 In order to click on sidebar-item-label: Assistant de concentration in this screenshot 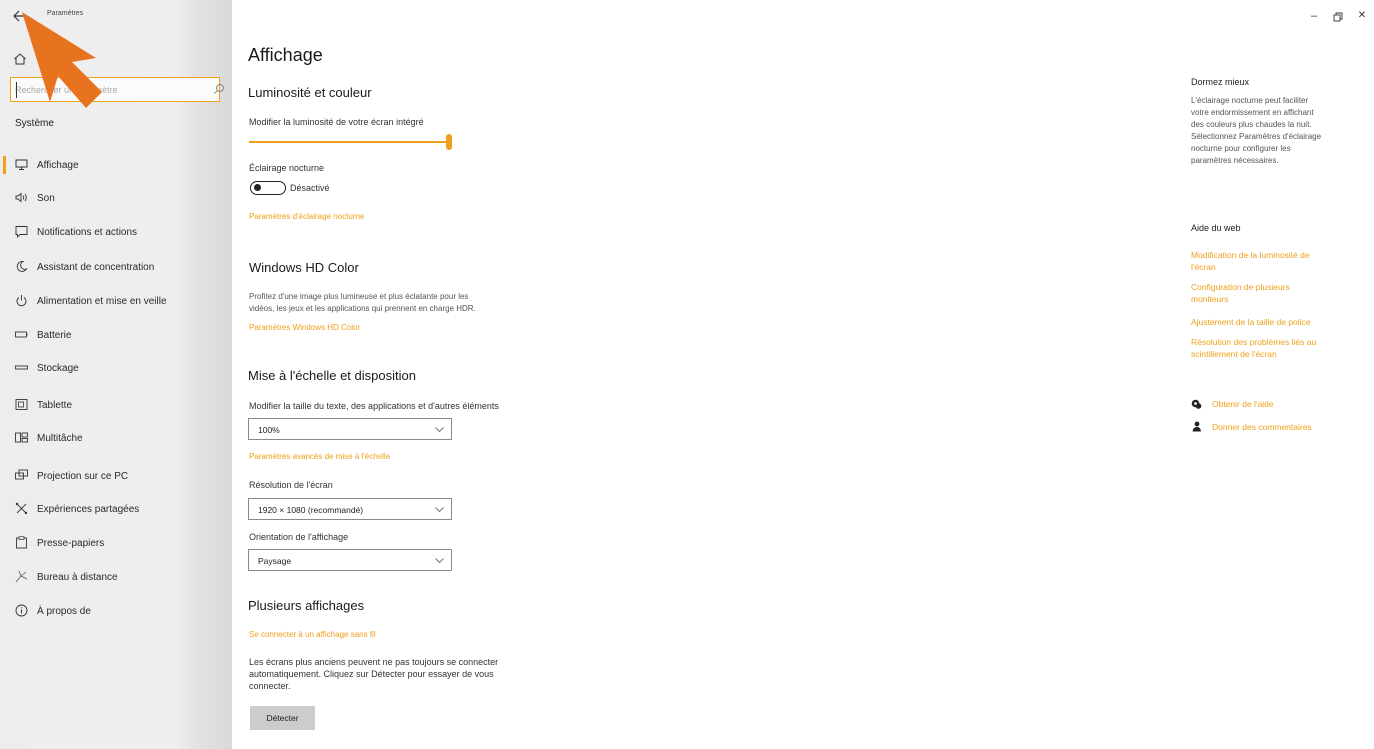, I will do `click(96, 267)`.